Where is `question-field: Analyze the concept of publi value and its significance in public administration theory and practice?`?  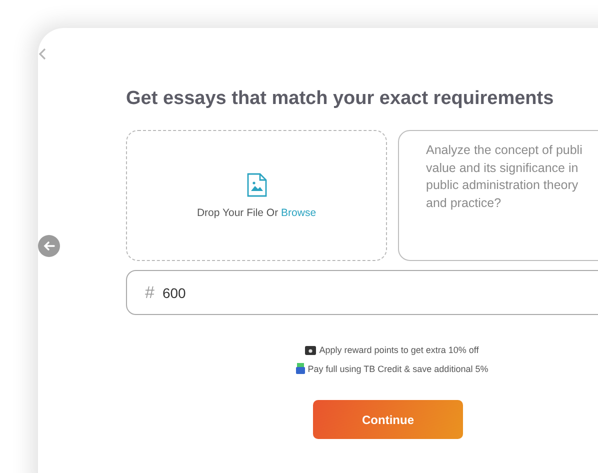
question-field: Analyze the concept of publi value and its significance in public administration theory and practice? is located at coordinates (498, 195).